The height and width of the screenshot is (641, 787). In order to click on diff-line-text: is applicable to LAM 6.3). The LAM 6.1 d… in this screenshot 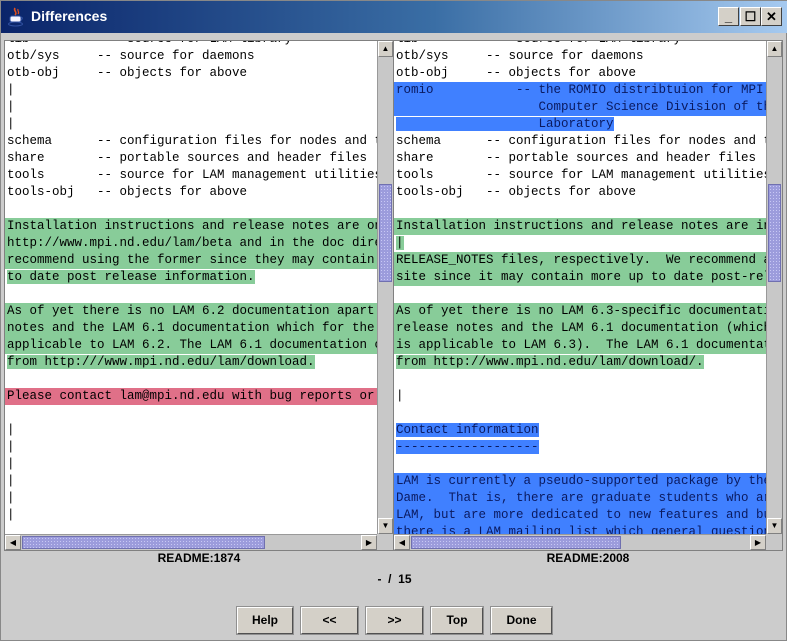, I will do `click(581, 345)`.